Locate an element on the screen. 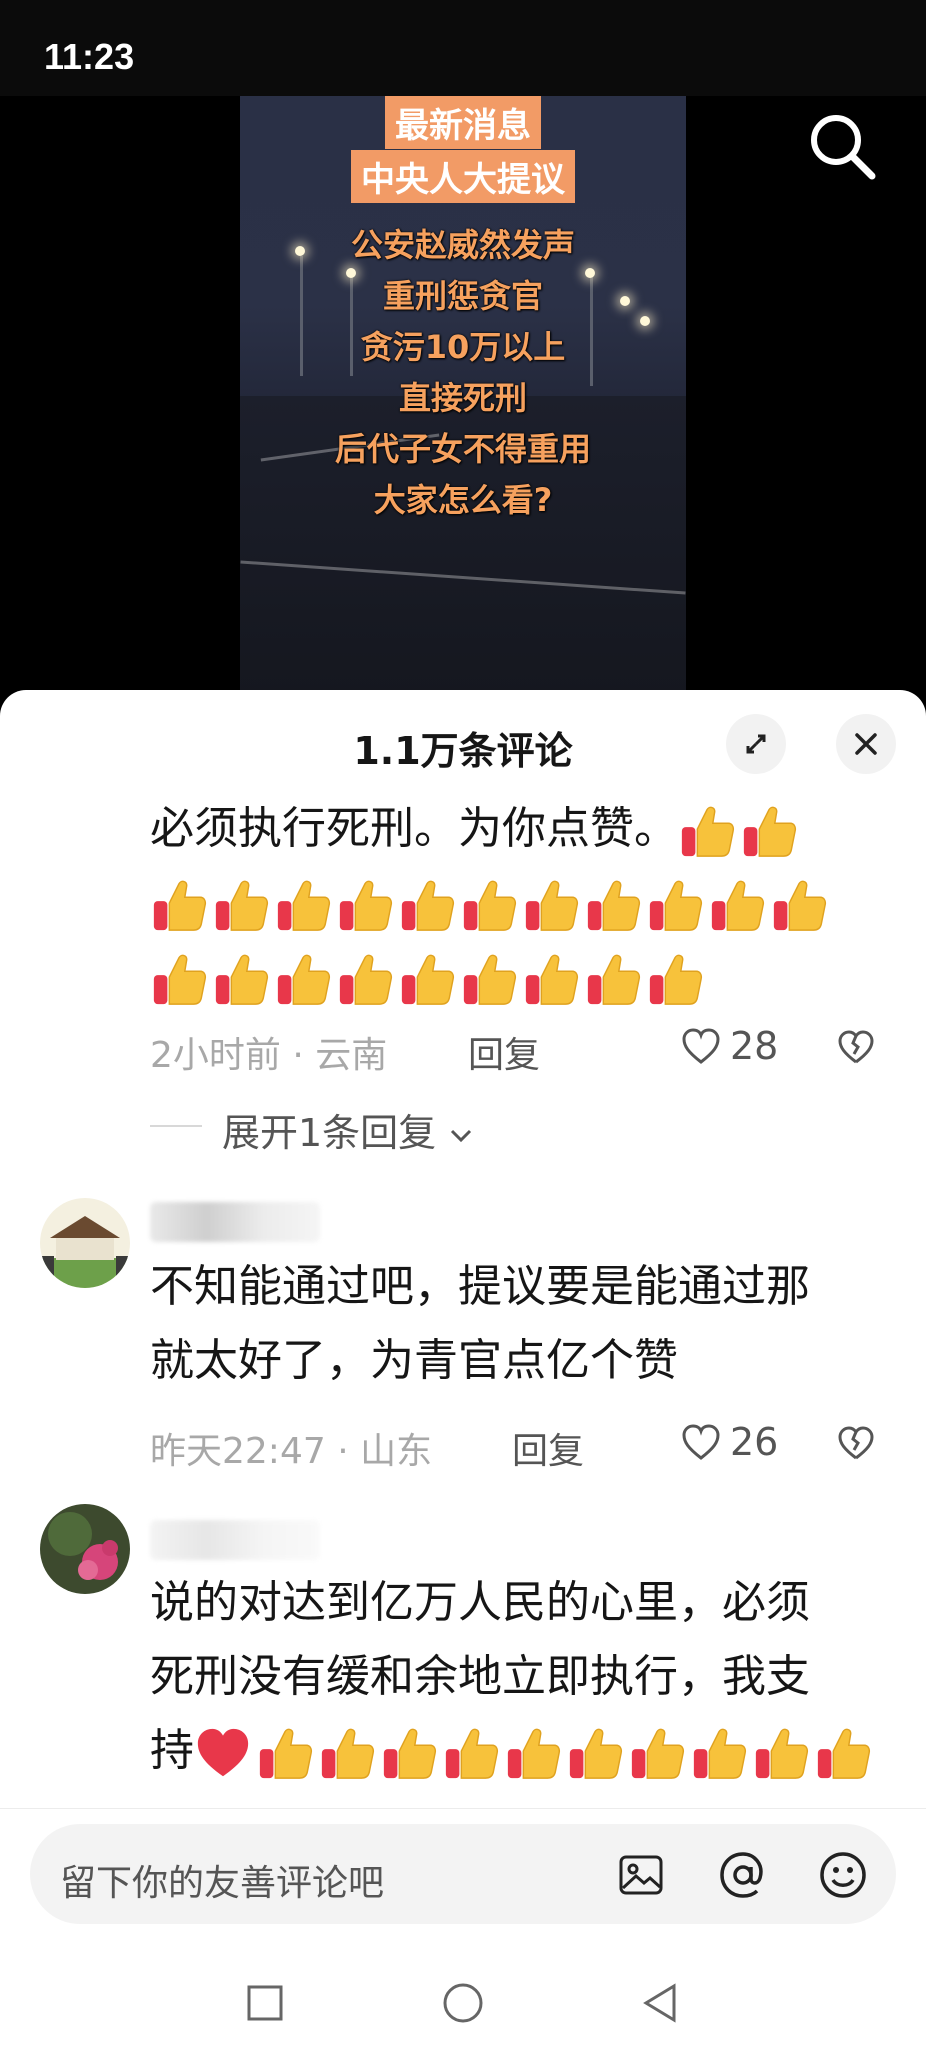  recent-apps-icon is located at coordinates (265, 2003).